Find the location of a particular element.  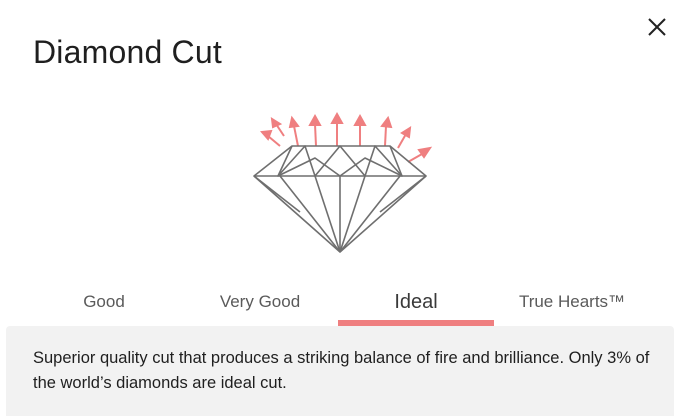

tab-label: Ideal is located at coordinates (416, 302).